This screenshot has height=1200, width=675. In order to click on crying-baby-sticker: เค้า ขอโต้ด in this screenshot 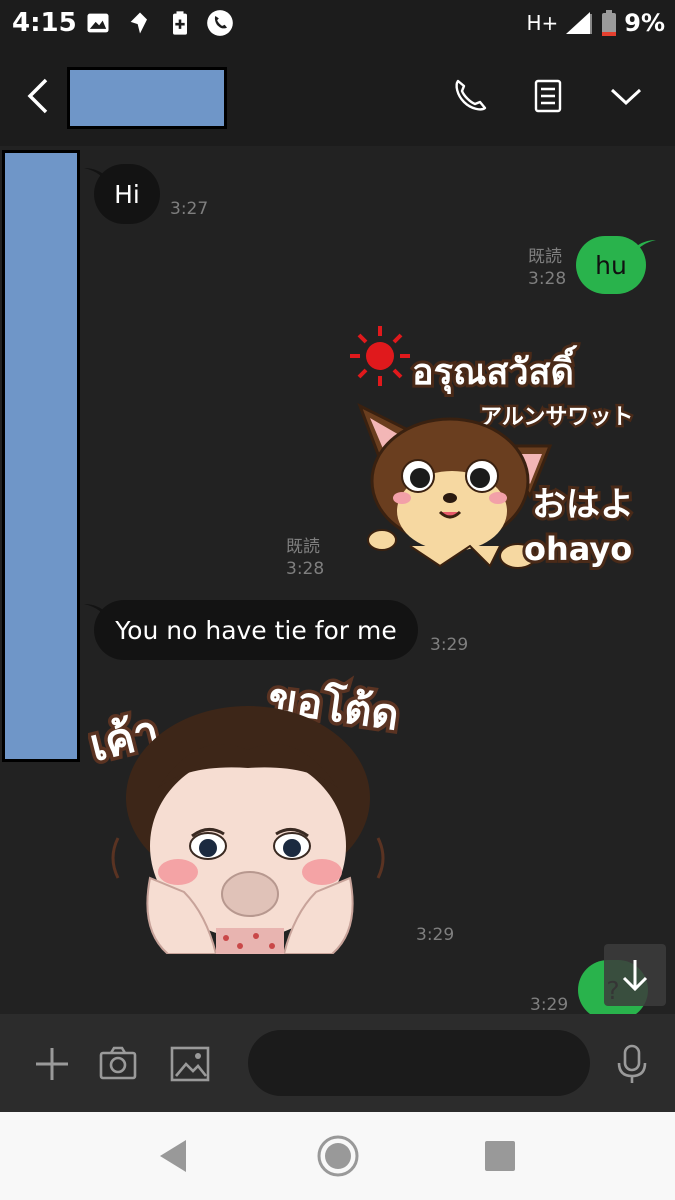, I will do `click(253, 811)`.